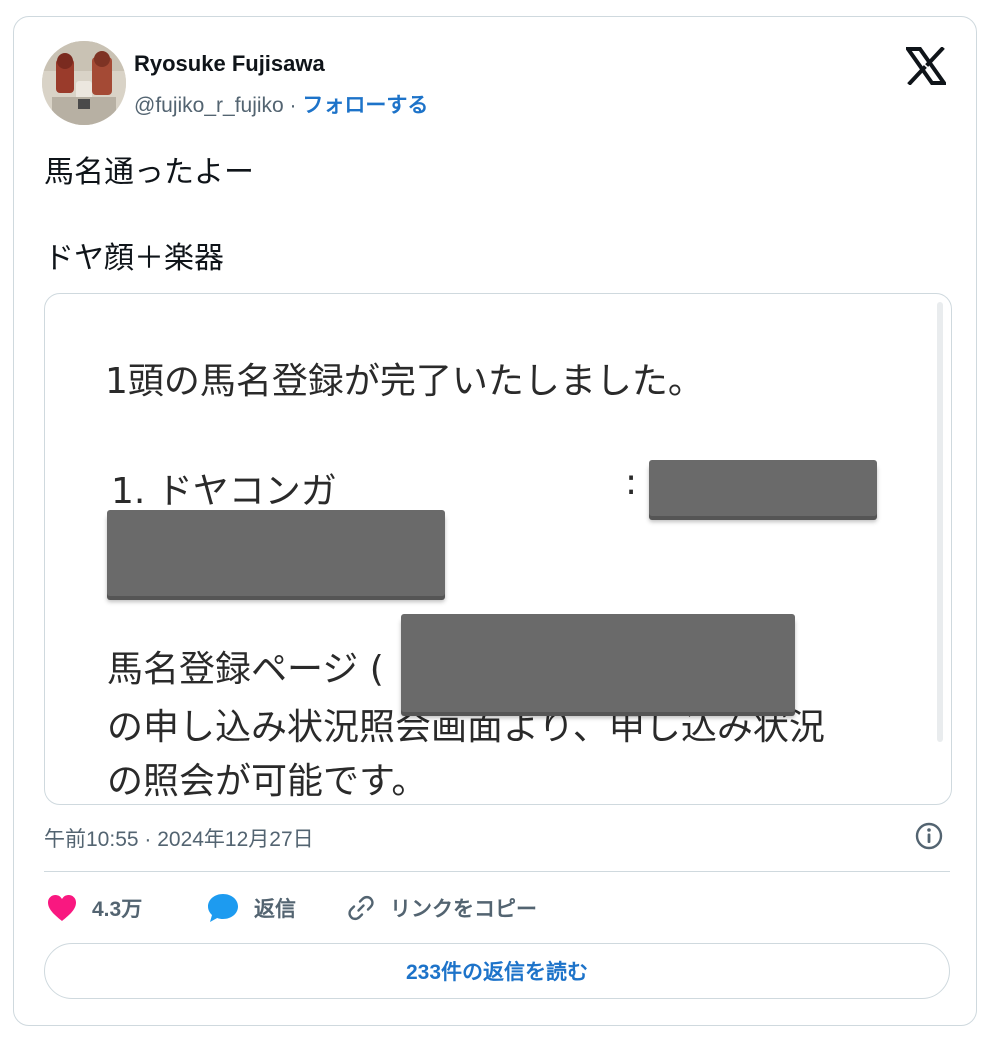  Describe the element at coordinates (62, 908) in the screenshot. I see `heart-icon` at that location.